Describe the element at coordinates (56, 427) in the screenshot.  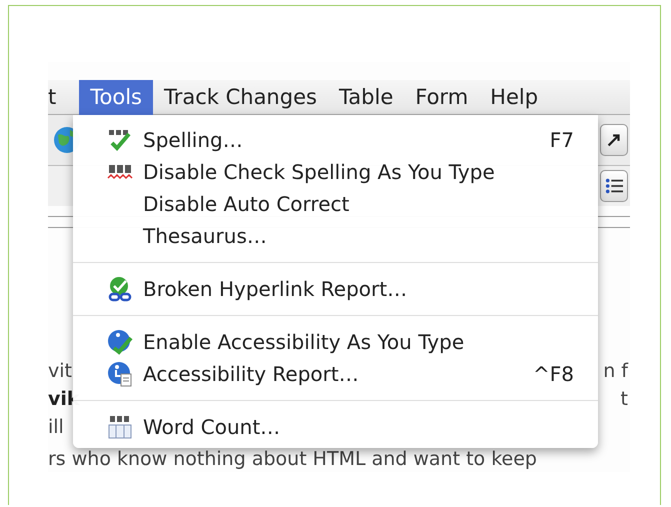
I see `document-text: ill` at that location.